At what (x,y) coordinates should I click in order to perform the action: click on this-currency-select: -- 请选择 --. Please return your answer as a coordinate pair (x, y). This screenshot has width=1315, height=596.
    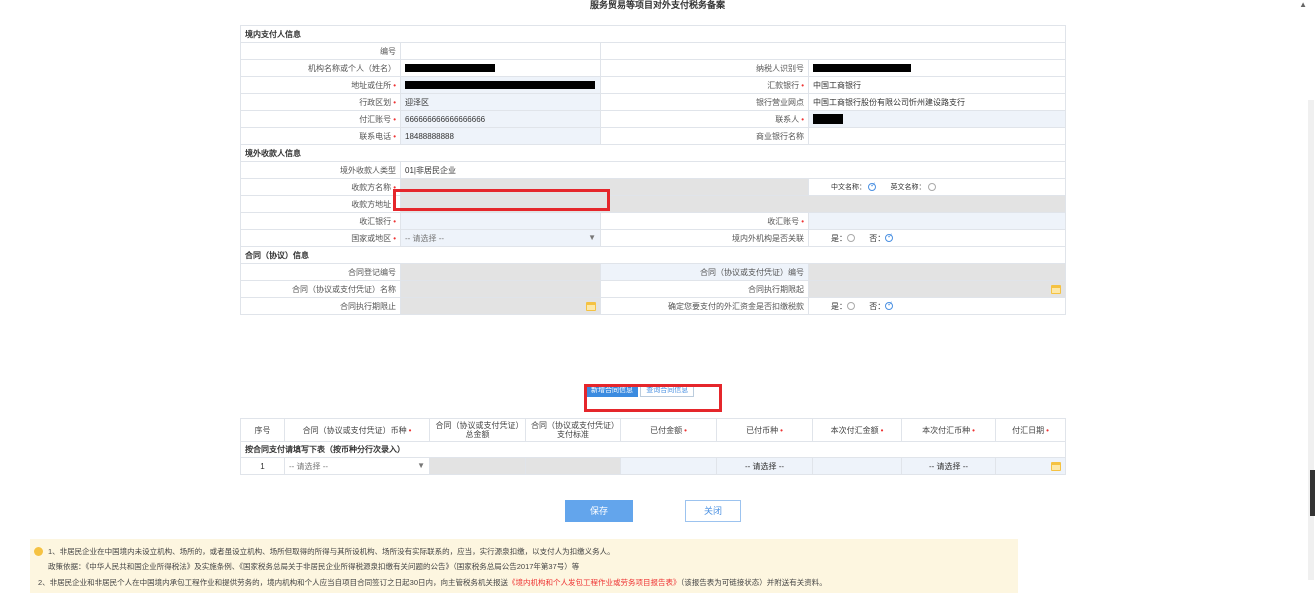
    Looking at the image, I should click on (948, 466).